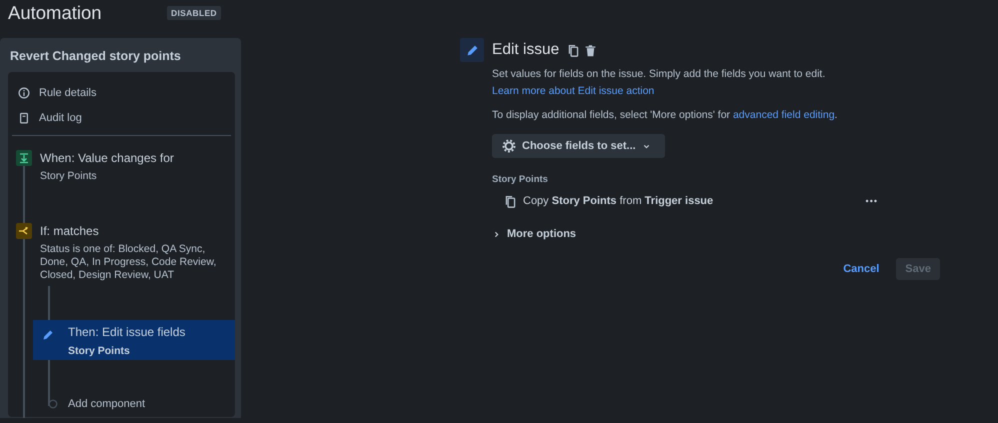 The height and width of the screenshot is (423, 998). What do you see at coordinates (107, 404) in the screenshot?
I see `add-component-link: Add component` at bounding box center [107, 404].